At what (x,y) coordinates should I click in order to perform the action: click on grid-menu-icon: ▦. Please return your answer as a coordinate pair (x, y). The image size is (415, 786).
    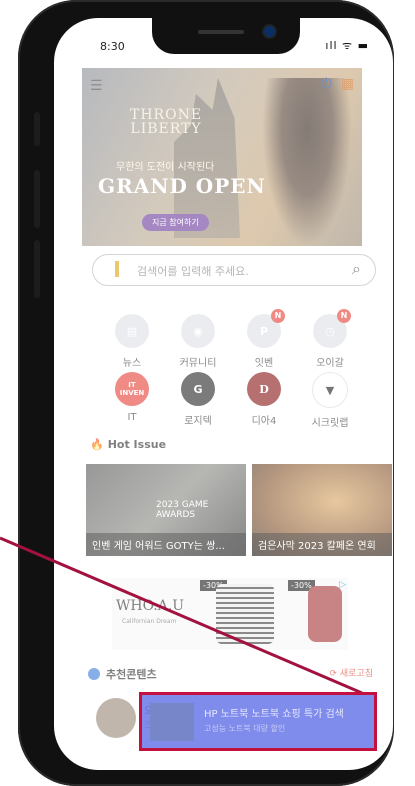
    Looking at the image, I should click on (347, 84).